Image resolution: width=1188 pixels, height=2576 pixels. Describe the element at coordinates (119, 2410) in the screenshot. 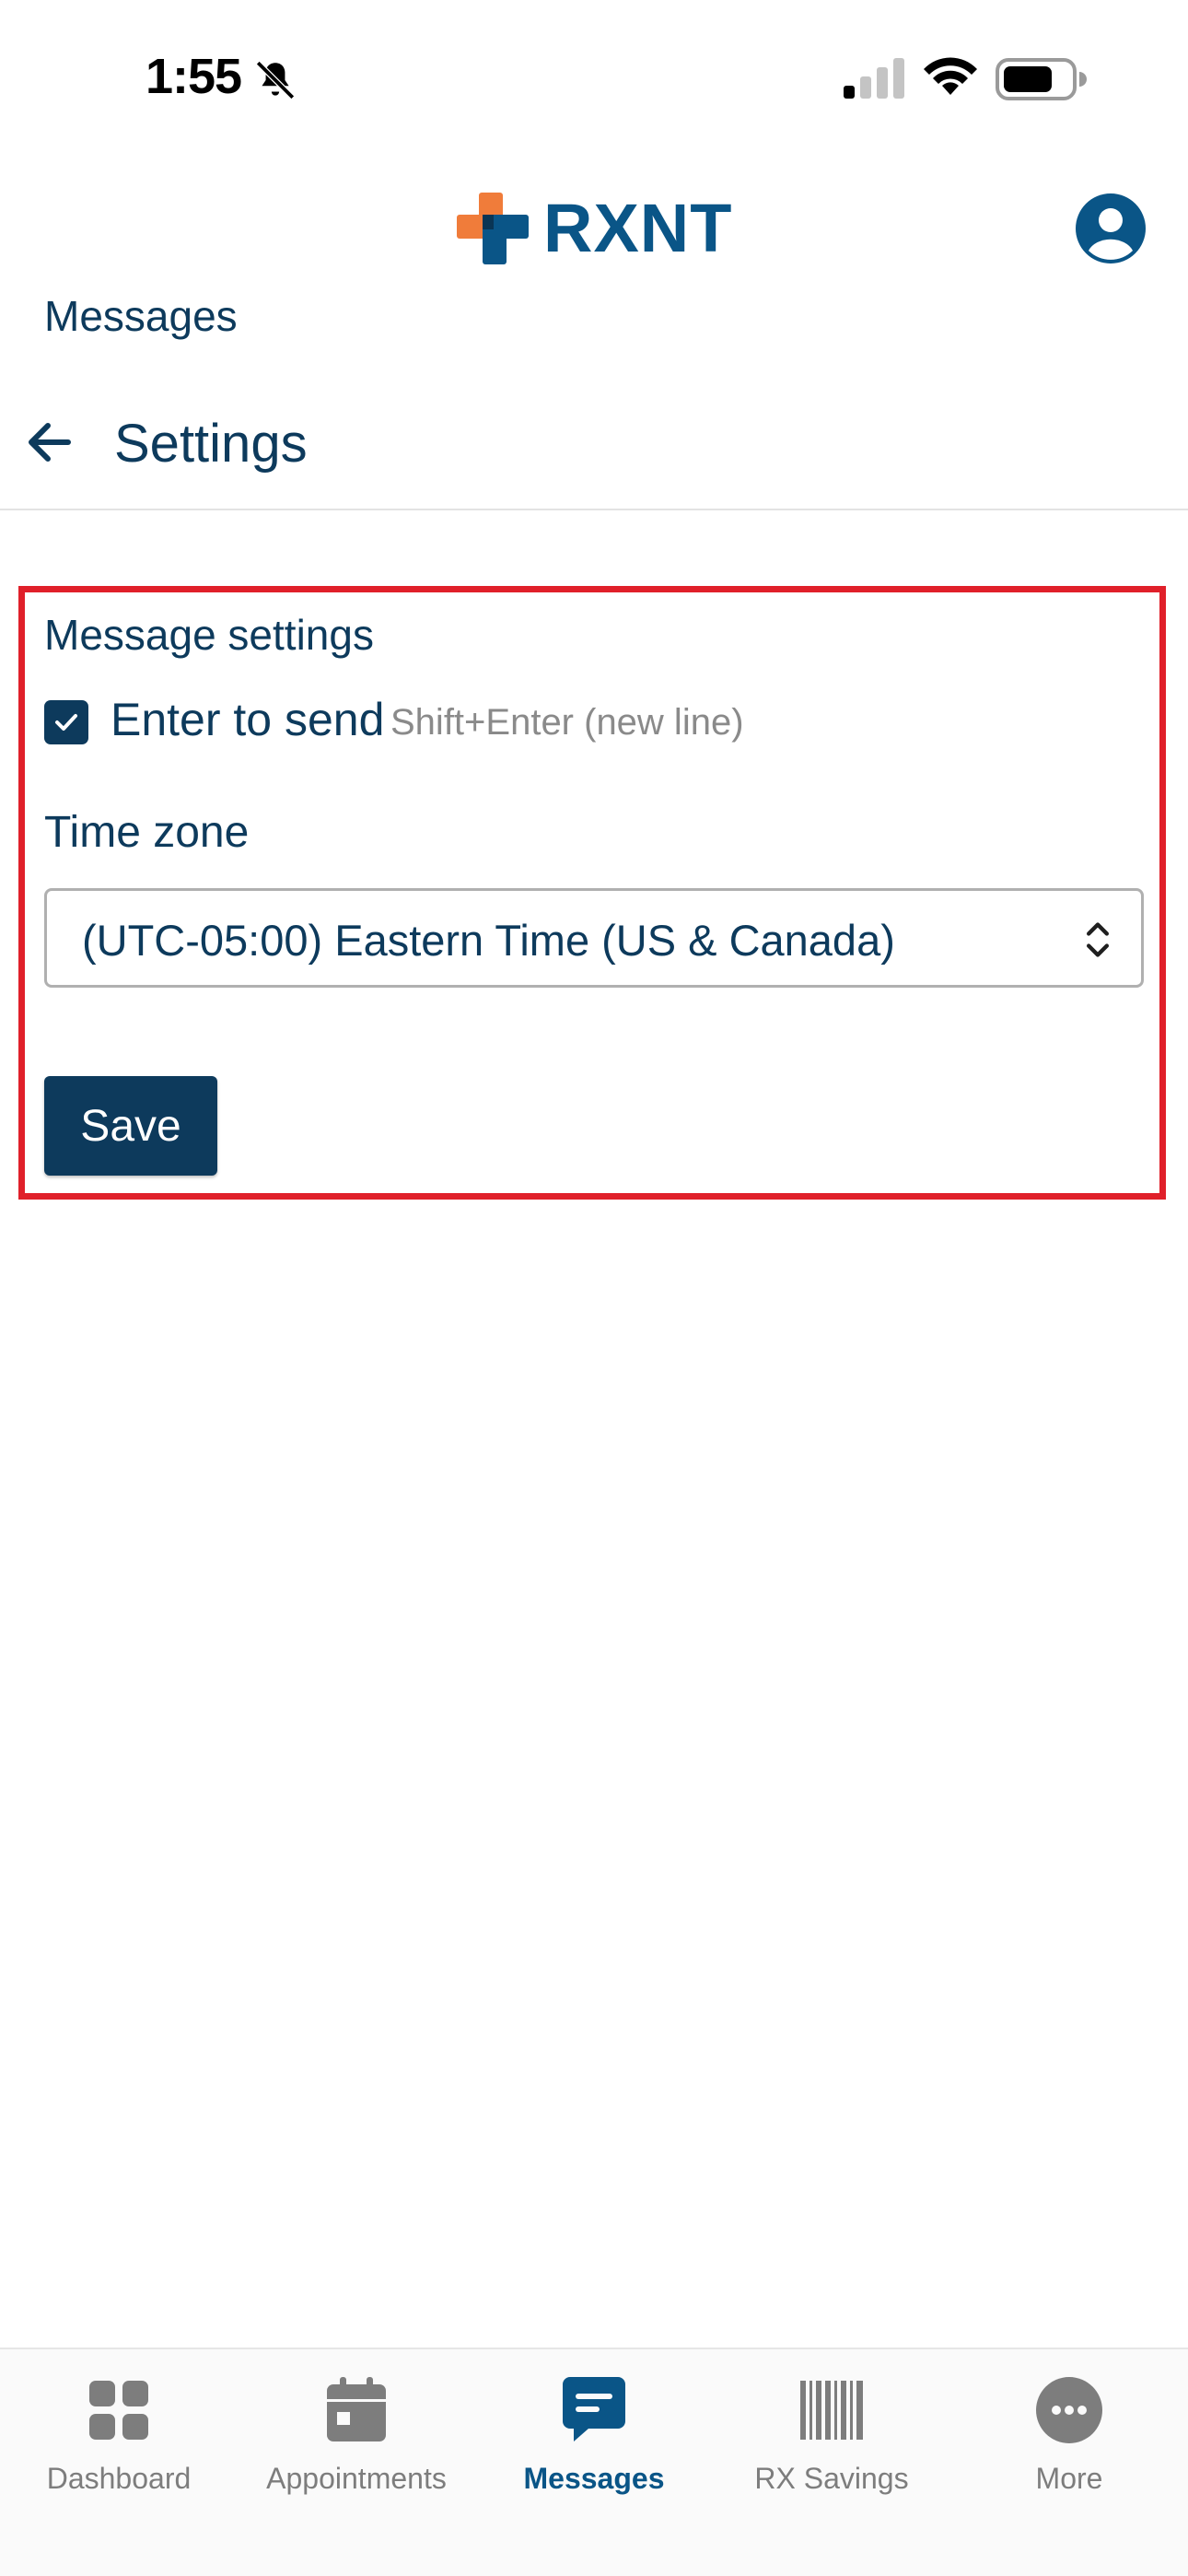

I see `dashboard-grid-icon` at that location.